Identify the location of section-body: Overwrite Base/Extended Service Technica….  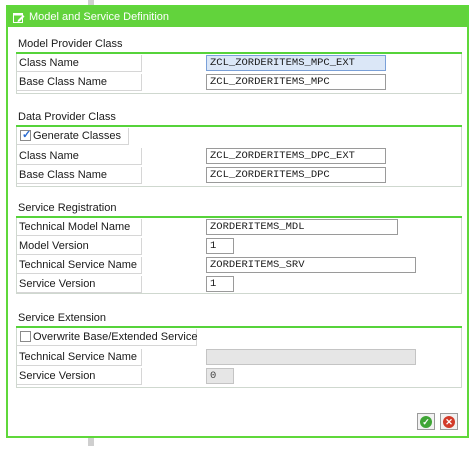
(239, 358).